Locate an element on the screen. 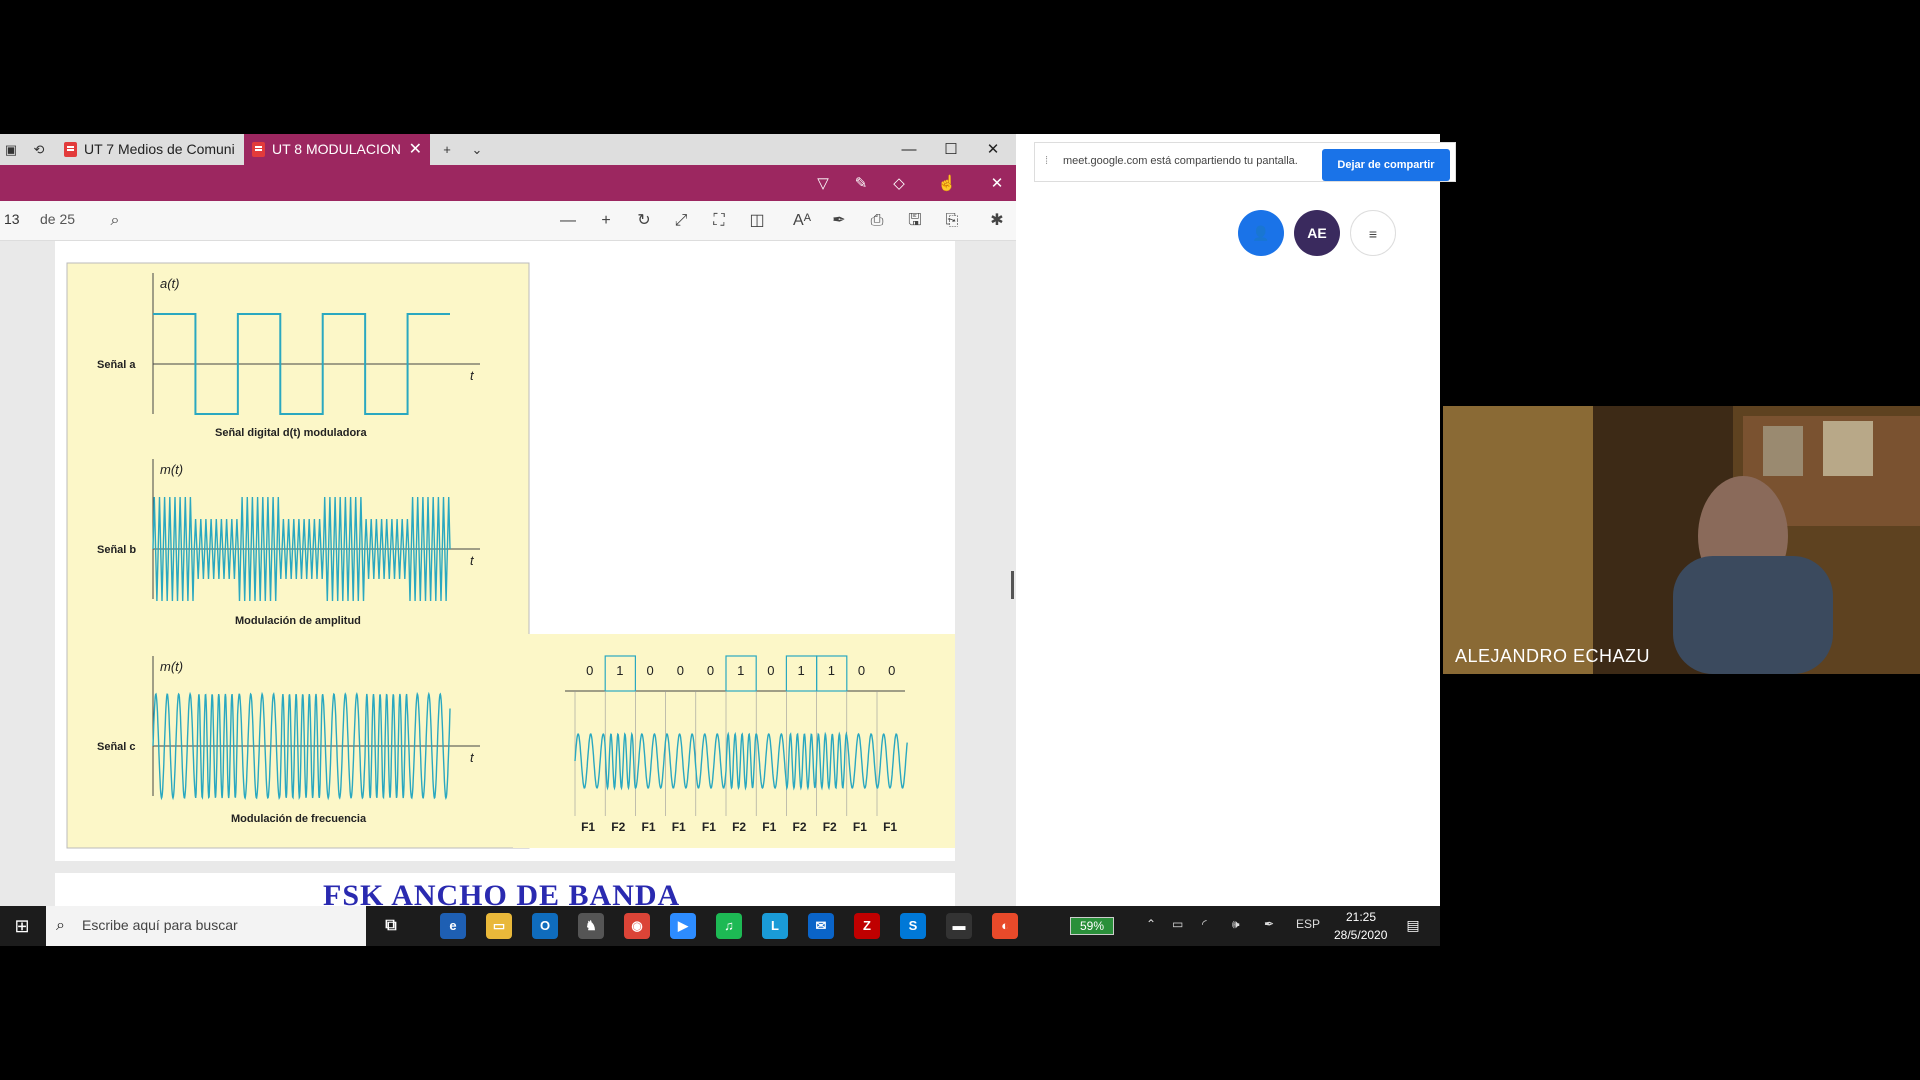 The height and width of the screenshot is (1080, 1920). pin-icon: ✱ is located at coordinates (997, 221).